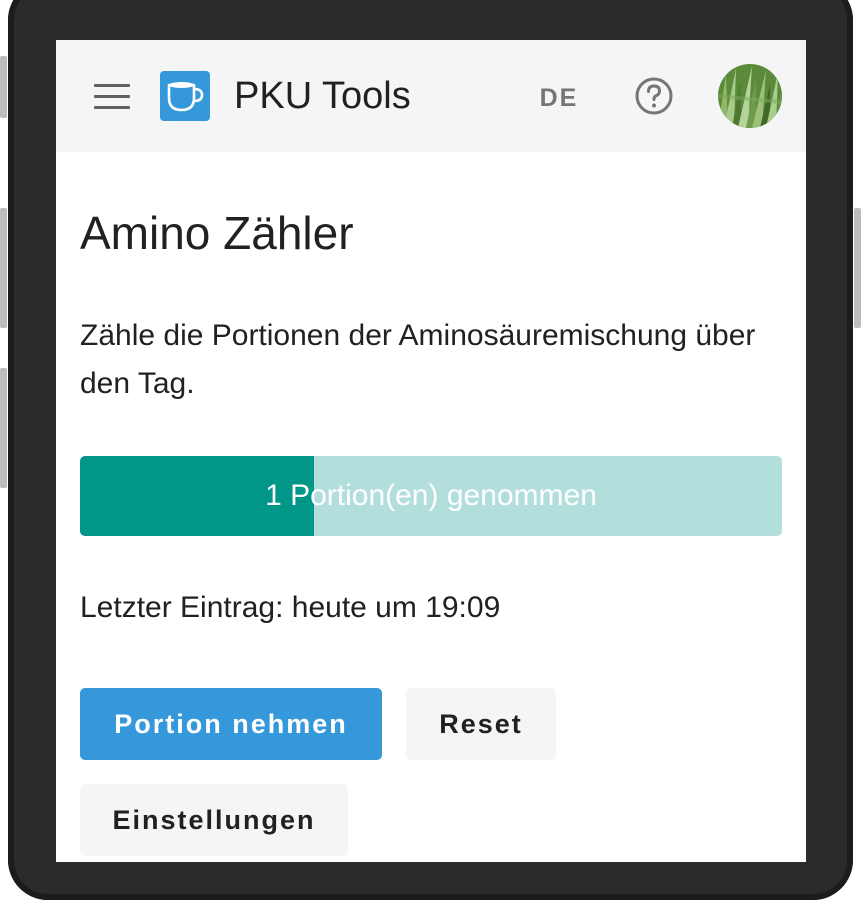 The width and height of the screenshot is (861, 900). I want to click on language-button: DE, so click(559, 98).